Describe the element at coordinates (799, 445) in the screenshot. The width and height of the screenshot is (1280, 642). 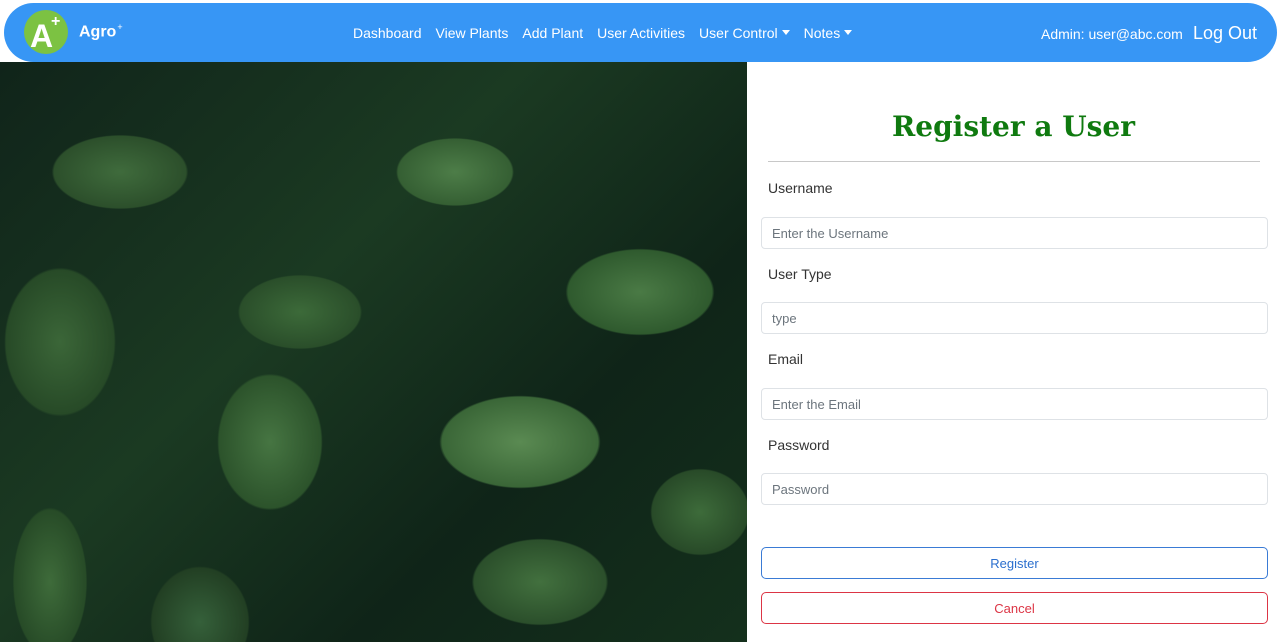
I see `password-label: Password` at that location.